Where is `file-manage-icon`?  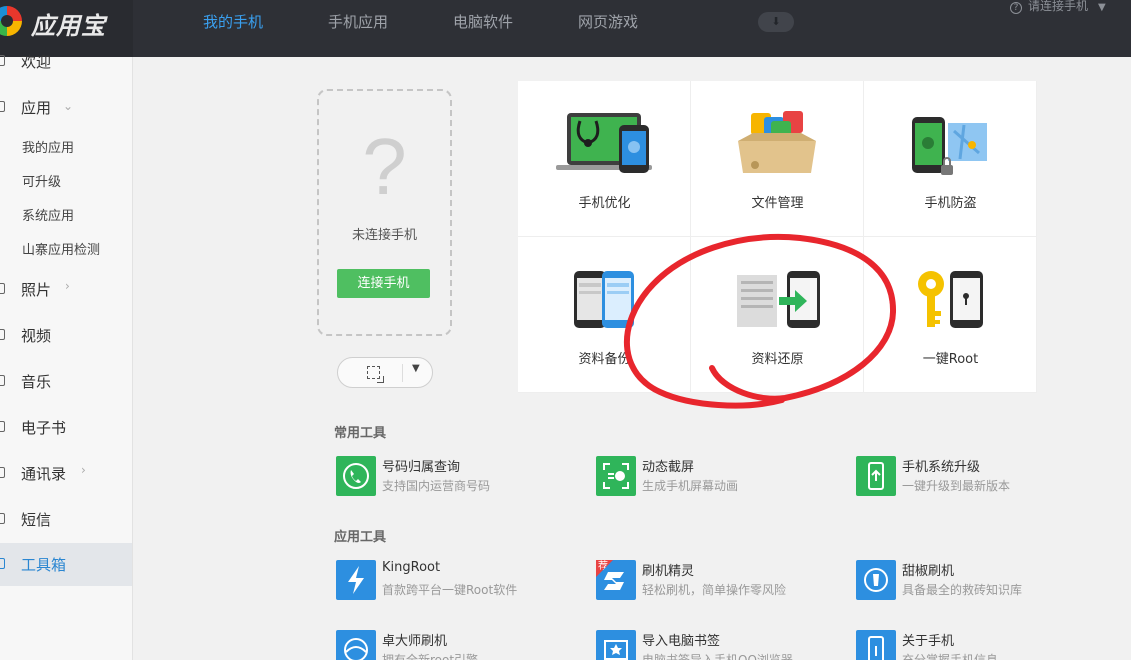 file-manage-icon is located at coordinates (777, 142).